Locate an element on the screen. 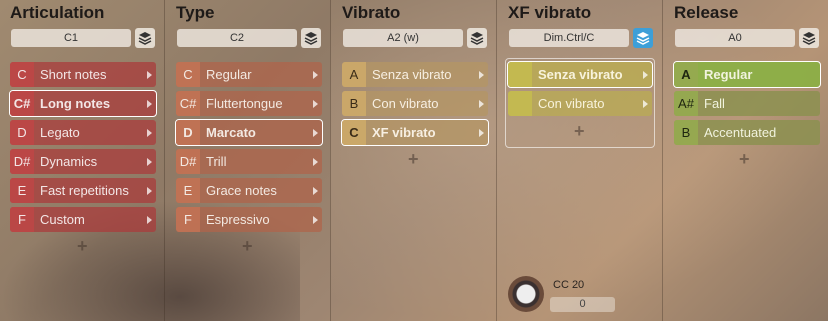  item-label: Fast repetitions is located at coordinates (84, 190).